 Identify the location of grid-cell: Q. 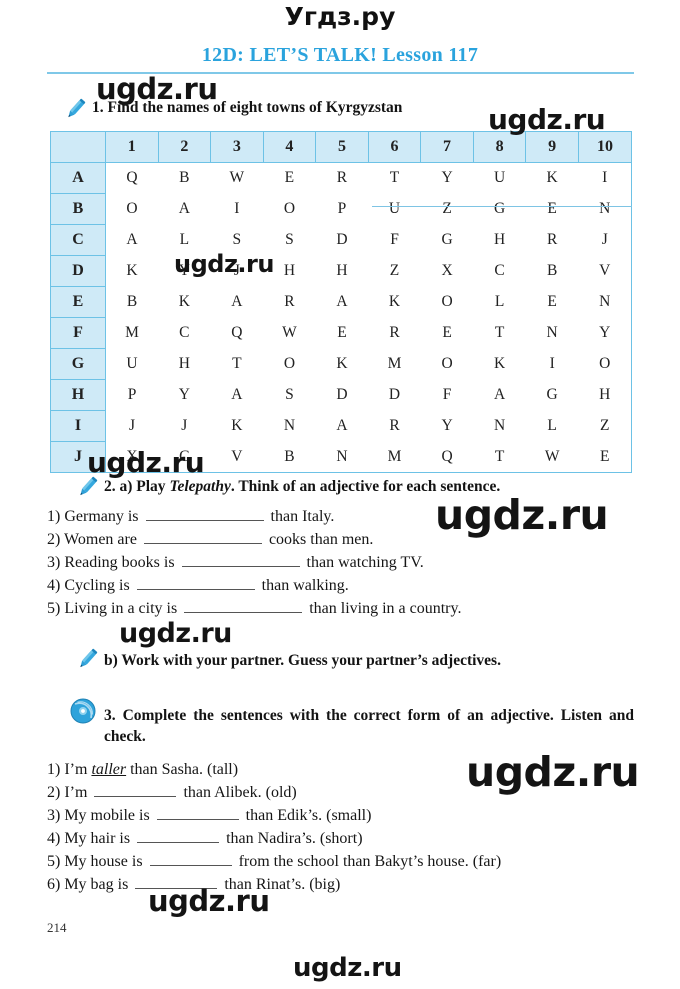
(132, 178).